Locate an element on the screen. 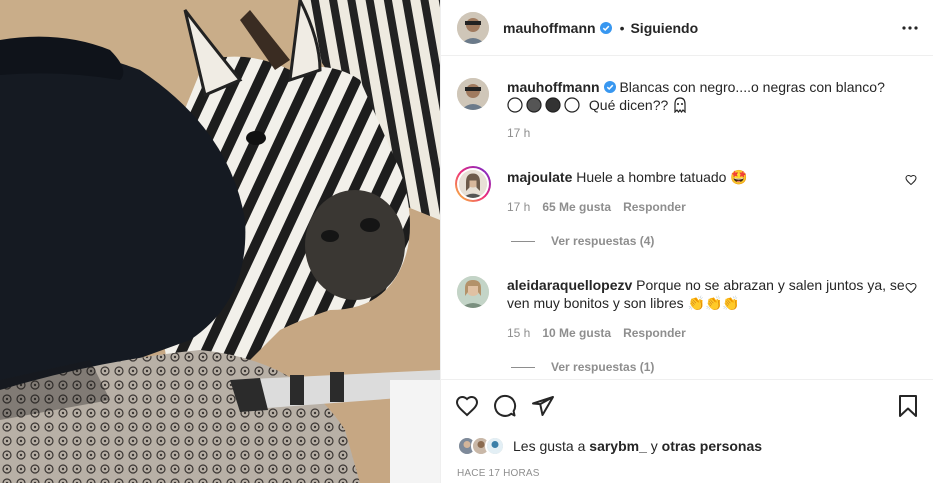  likes-summary: Les gusta a sarybm_ y otras personas is located at coordinates (609, 446).